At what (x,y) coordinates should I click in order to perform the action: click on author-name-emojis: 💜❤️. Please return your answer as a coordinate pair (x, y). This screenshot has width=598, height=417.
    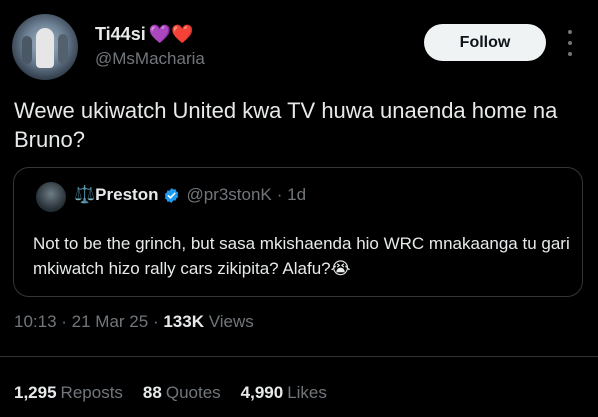
    Looking at the image, I should click on (171, 34).